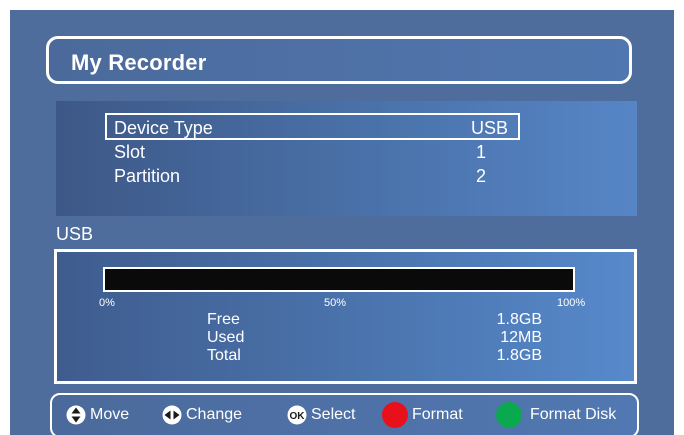 The height and width of the screenshot is (435, 684). I want to click on format-label: Format, so click(437, 414).